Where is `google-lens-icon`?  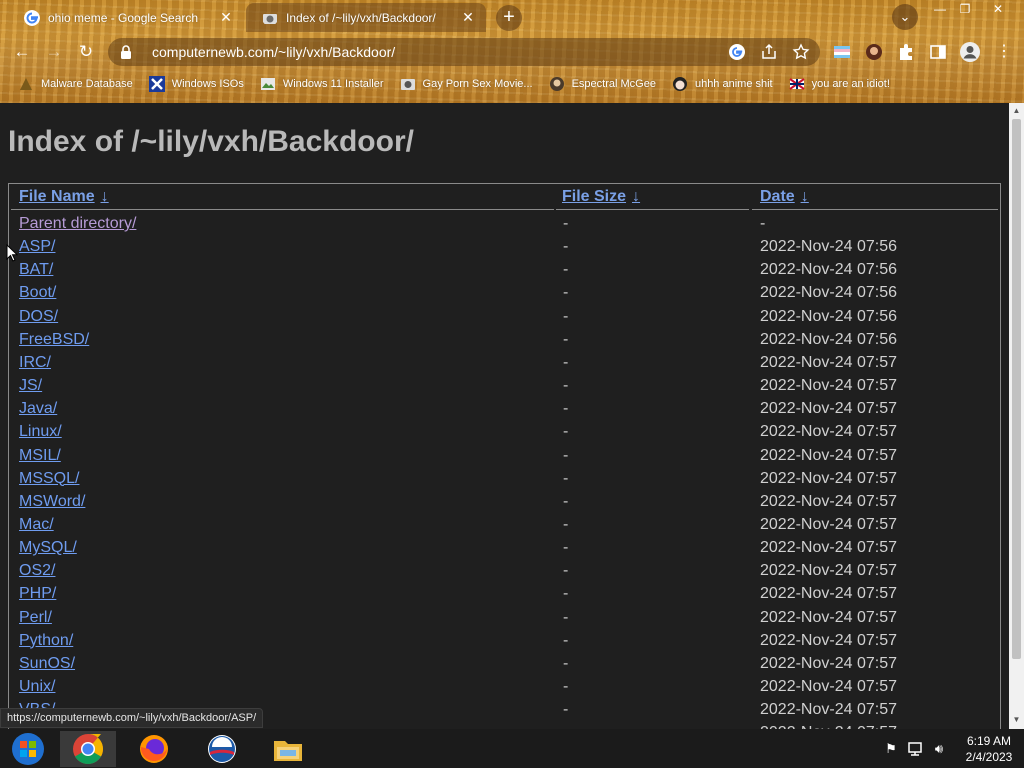 google-lens-icon is located at coordinates (737, 52).